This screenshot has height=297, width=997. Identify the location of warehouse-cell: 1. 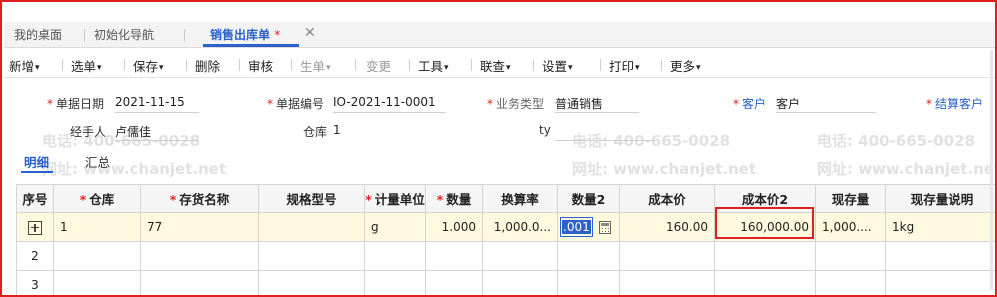
(97, 227).